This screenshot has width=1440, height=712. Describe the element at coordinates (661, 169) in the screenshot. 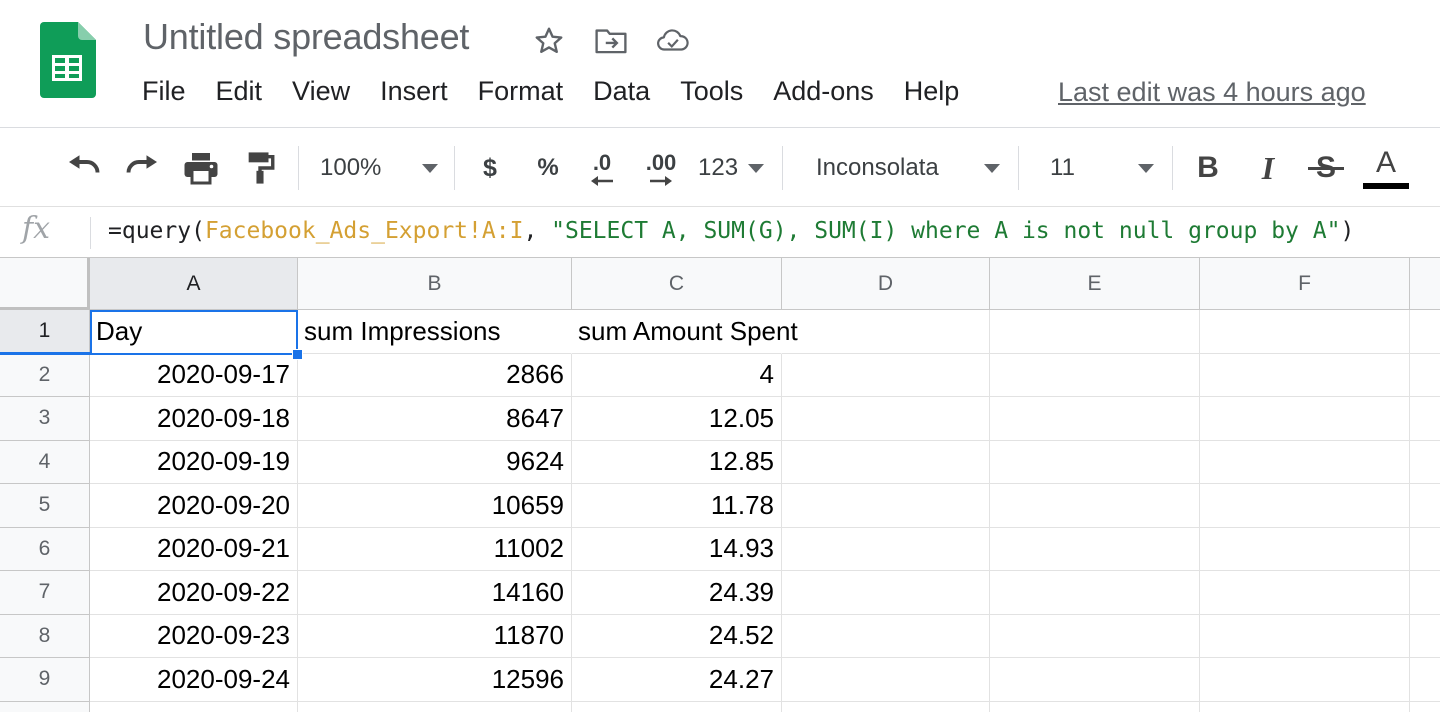

I see `increase-decimal-button: .00` at that location.